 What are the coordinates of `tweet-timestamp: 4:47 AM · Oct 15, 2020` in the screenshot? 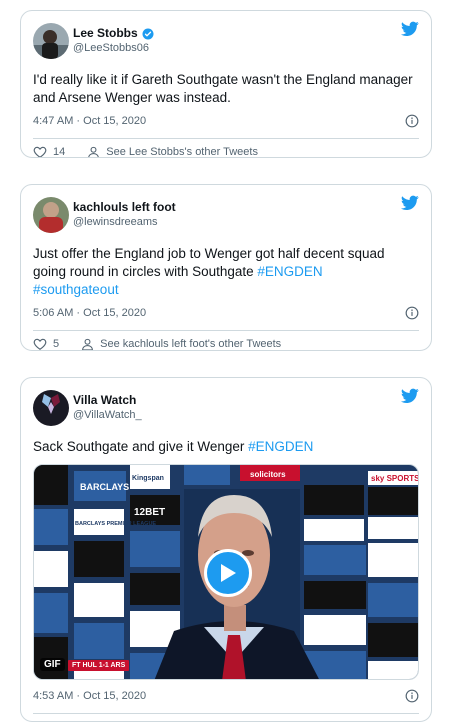 It's located at (89, 121).